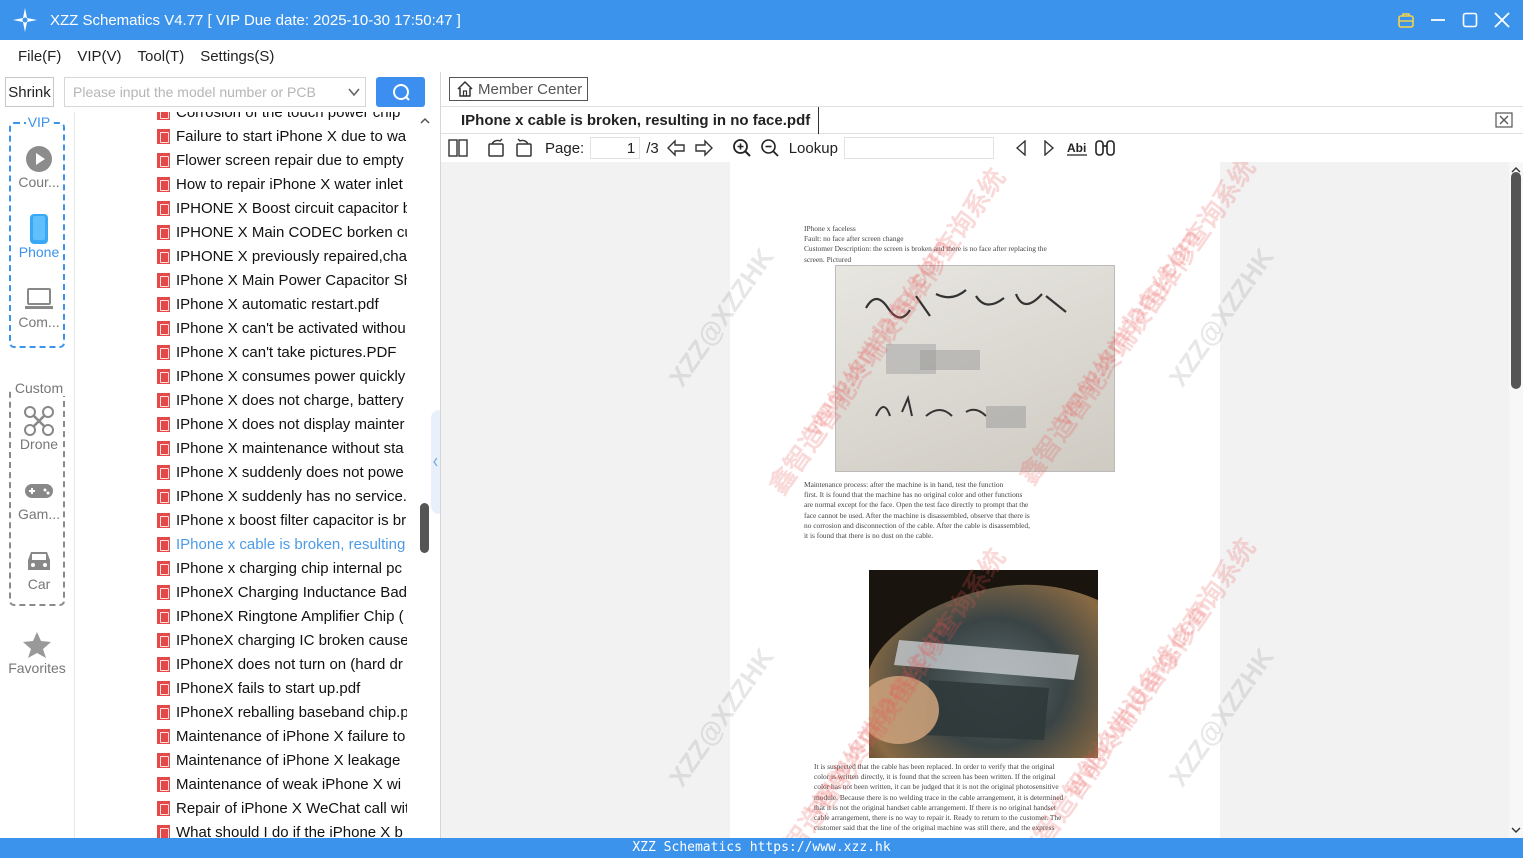  I want to click on file-list-item: Corrosion of the touch power chip, so click(282, 118).